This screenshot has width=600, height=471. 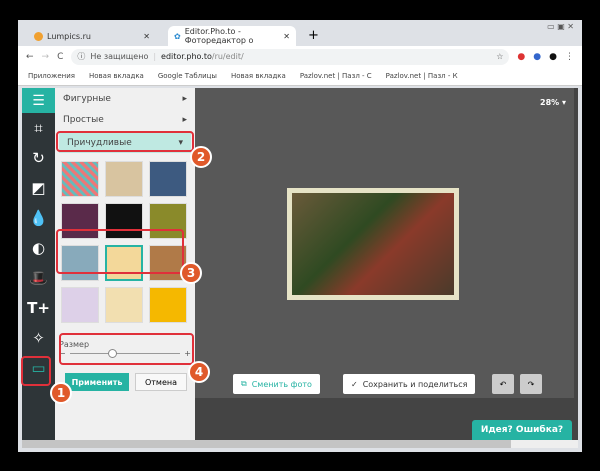 What do you see at coordinates (125, 98) in the screenshot?
I see `category-figured: Фигурные ▸` at bounding box center [125, 98].